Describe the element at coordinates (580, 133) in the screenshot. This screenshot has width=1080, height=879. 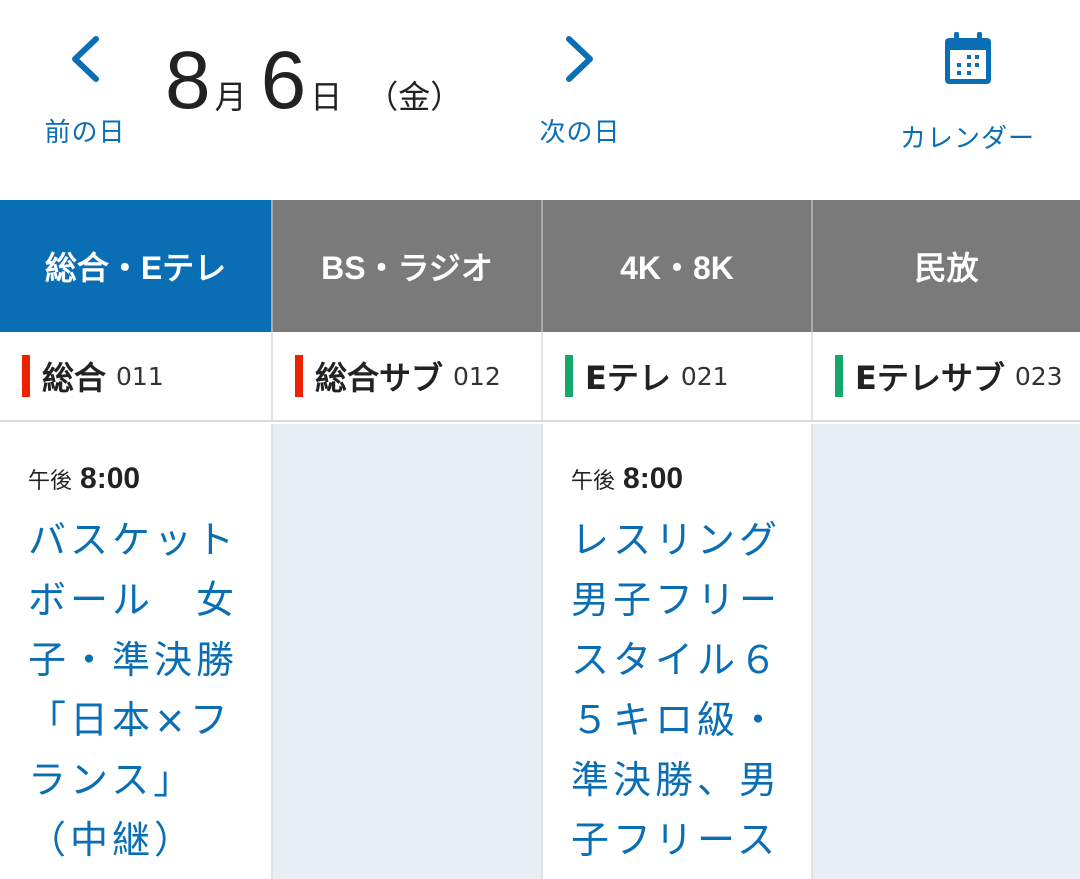
I see `next-day-label: 次の日` at that location.